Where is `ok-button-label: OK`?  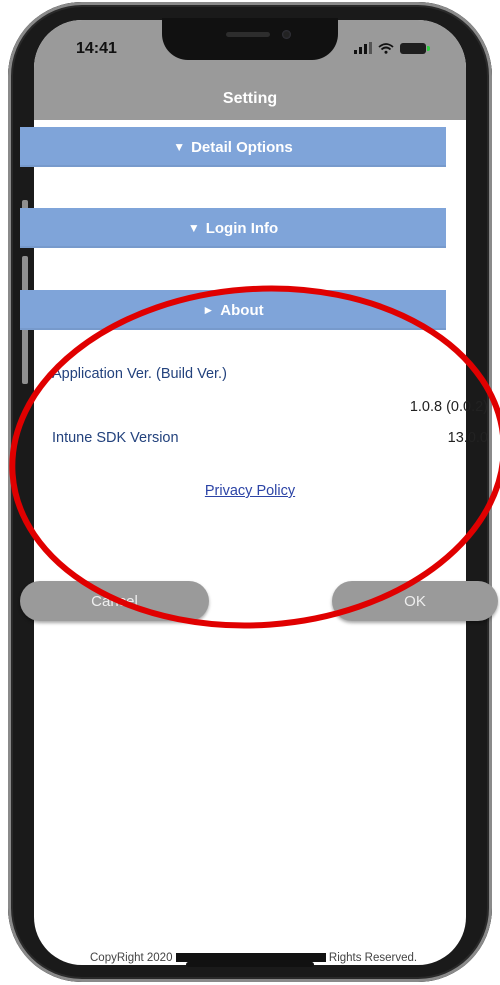 ok-button-label: OK is located at coordinates (415, 601).